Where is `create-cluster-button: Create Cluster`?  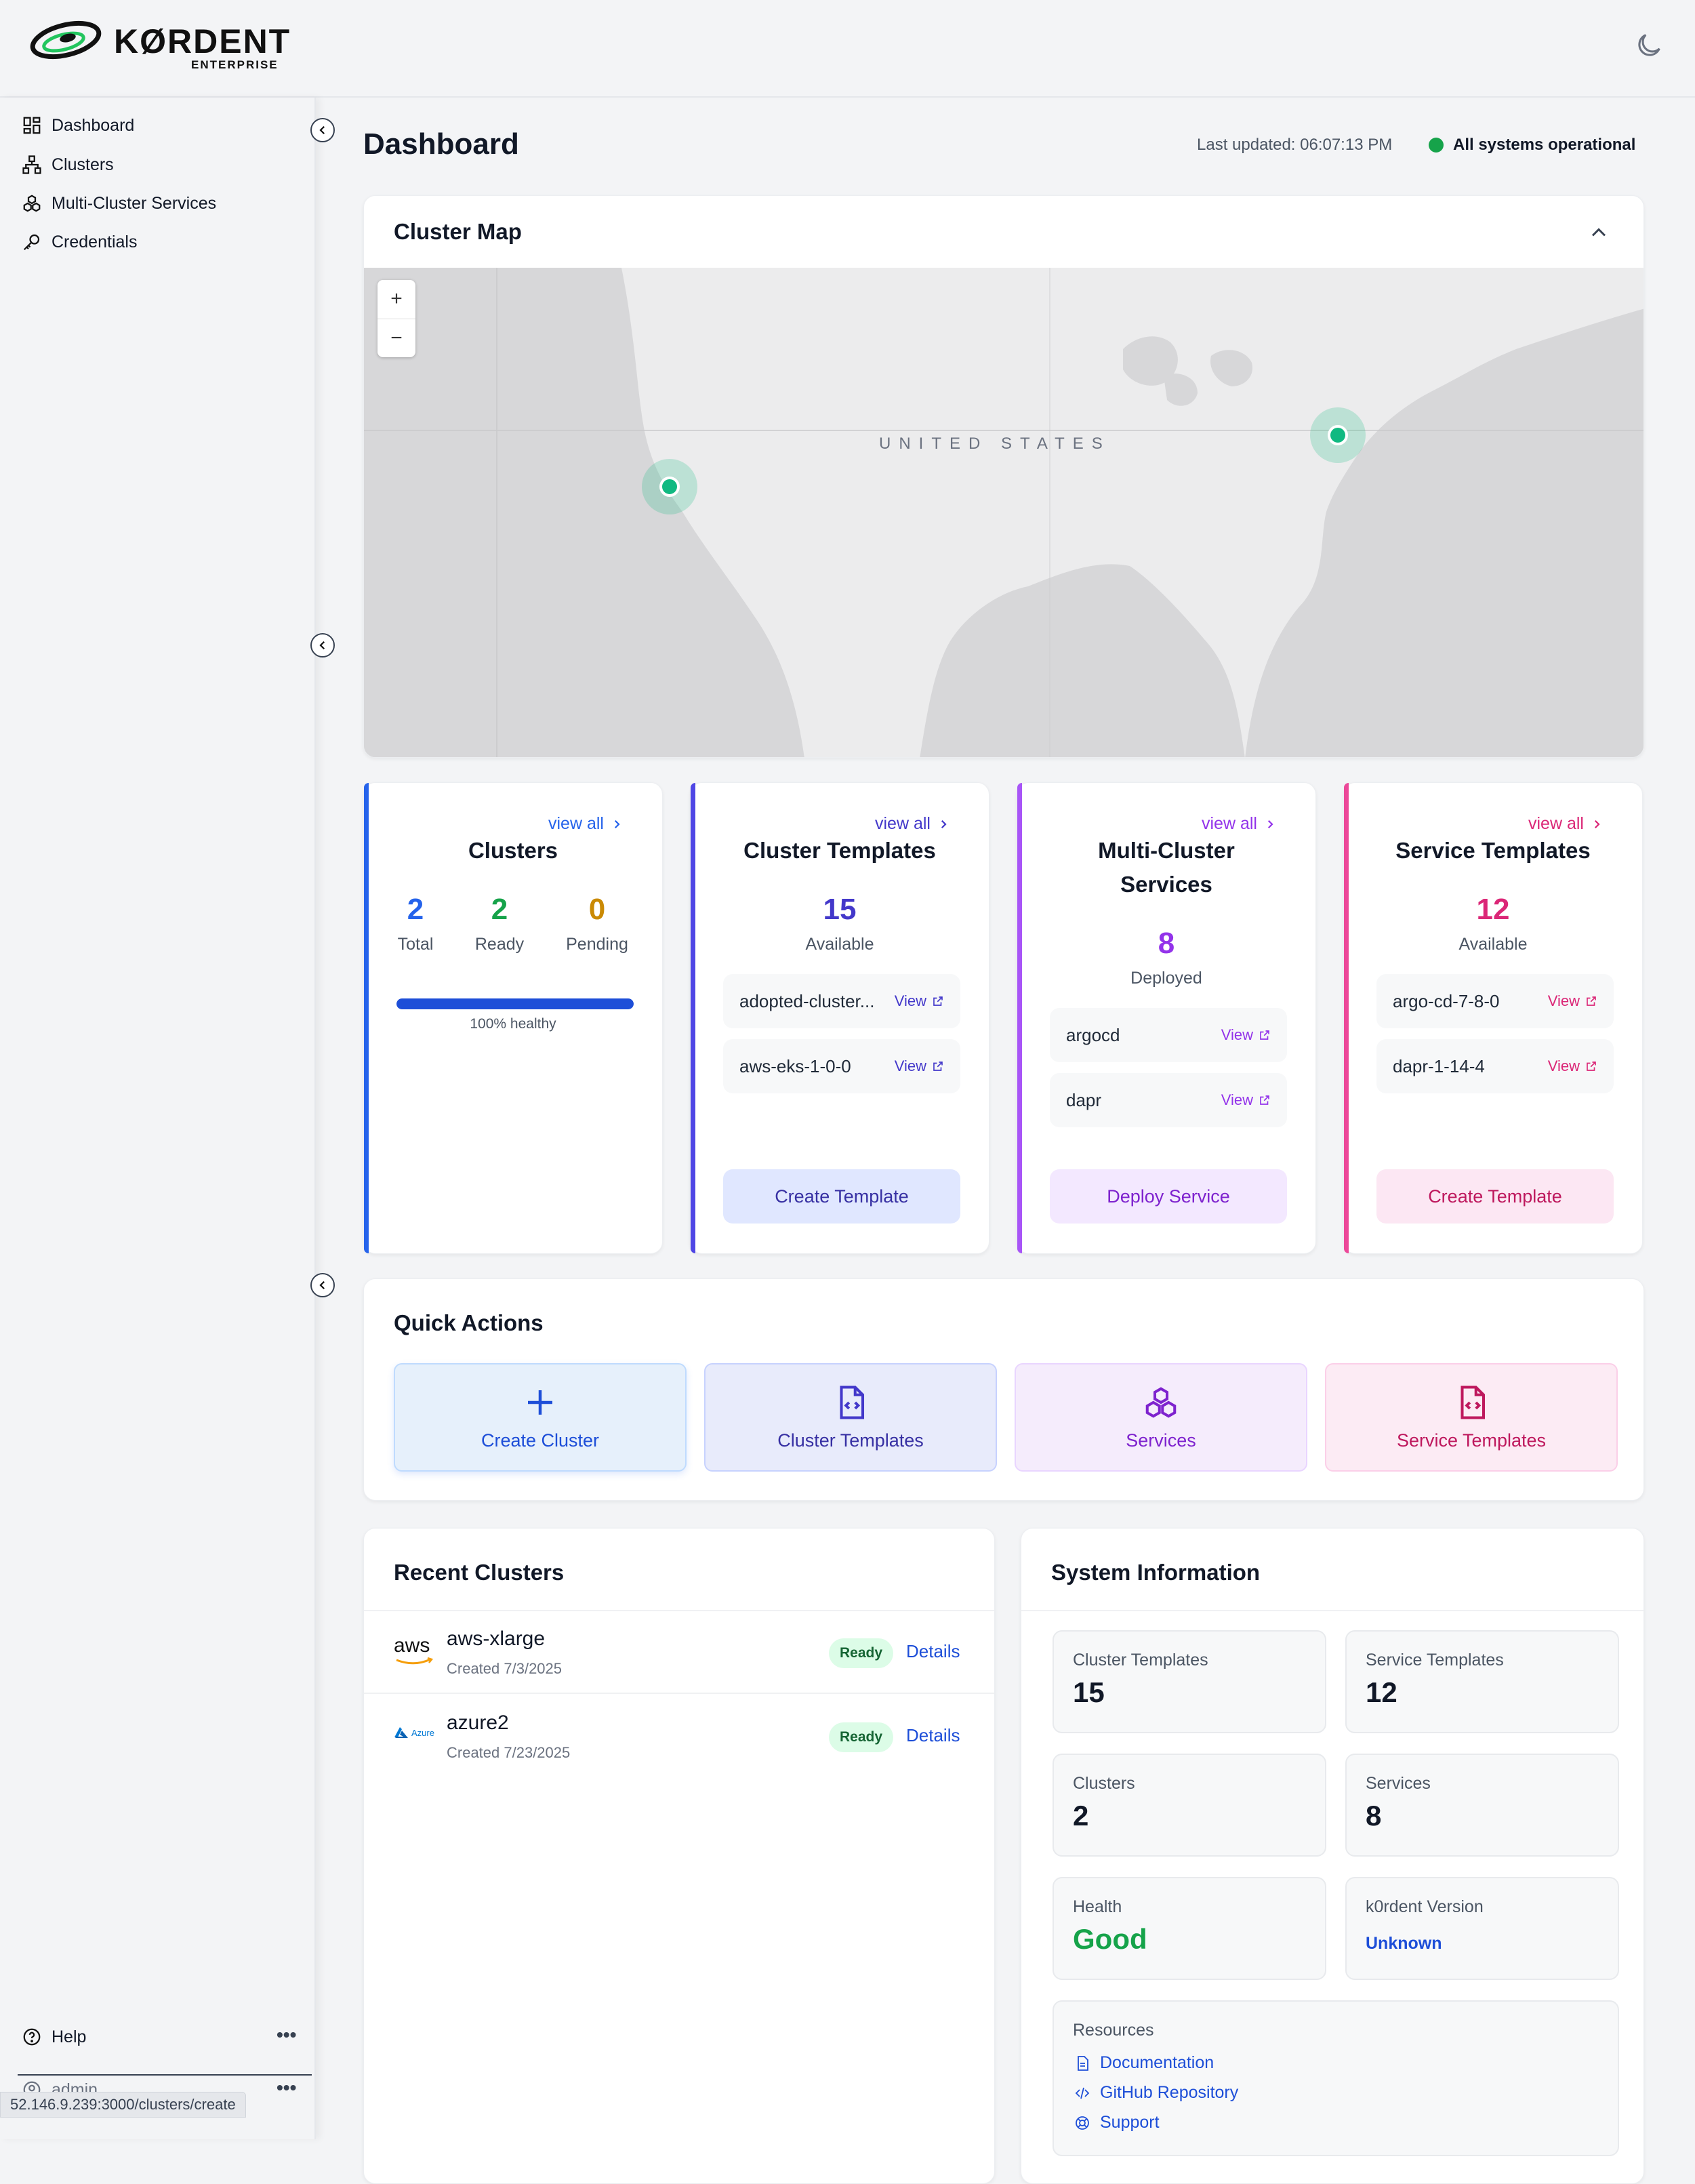 create-cluster-button: Create Cluster is located at coordinates (540, 1417).